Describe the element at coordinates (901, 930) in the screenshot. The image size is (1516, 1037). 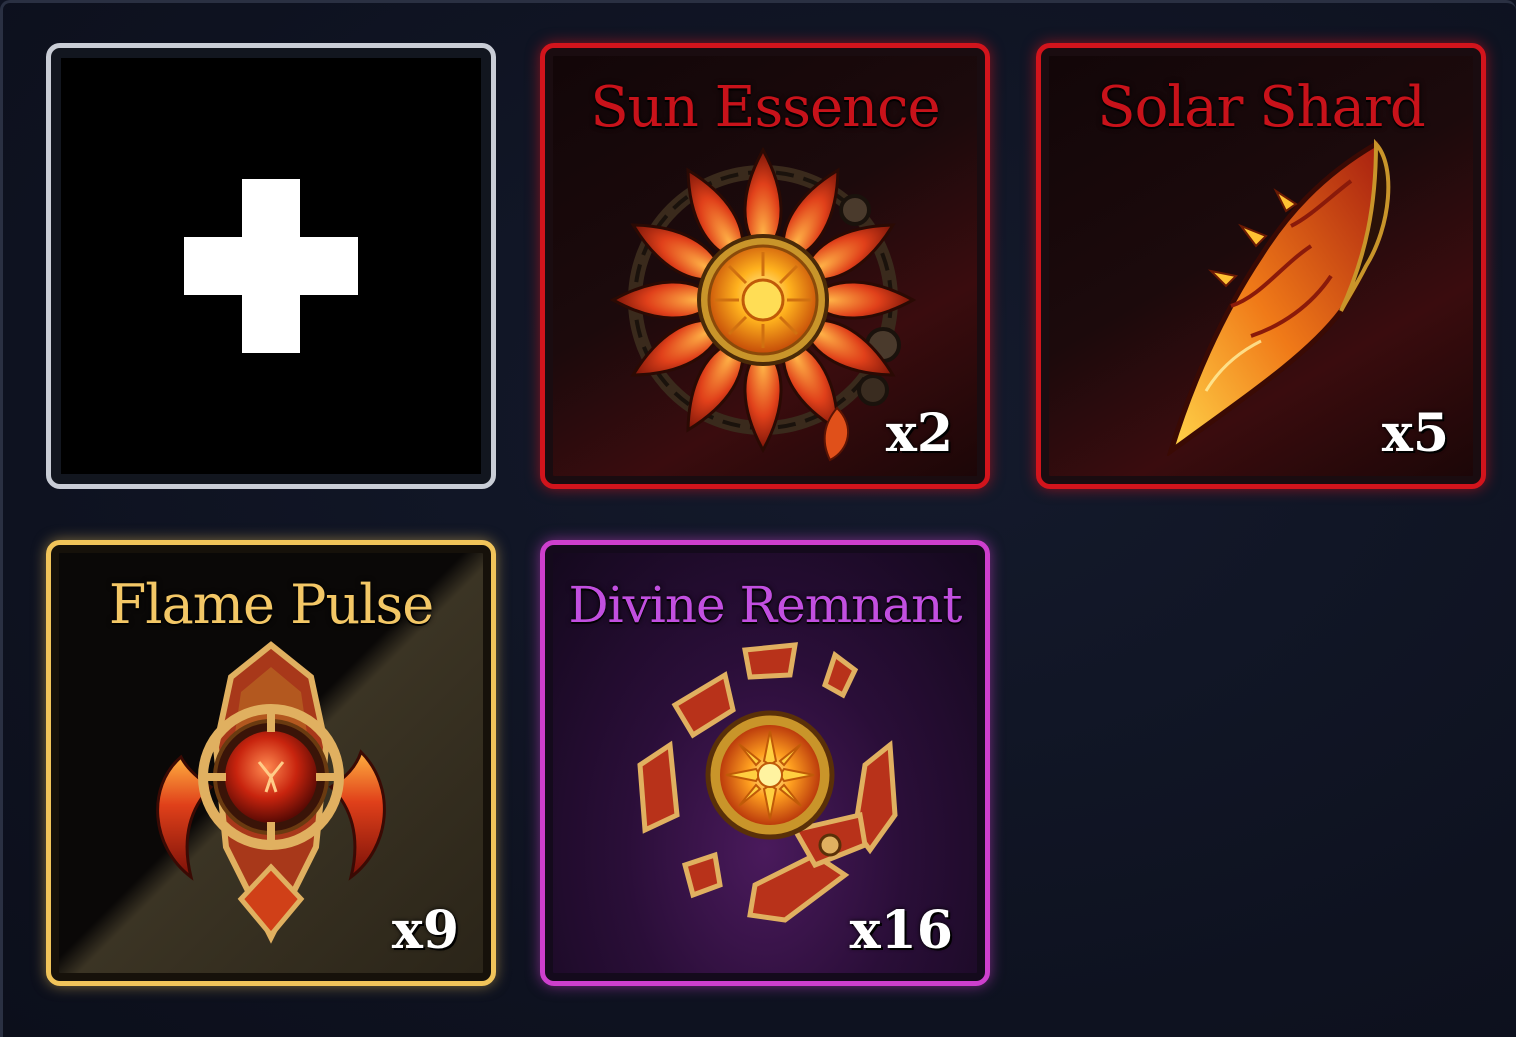
I see `item-quantity: x16` at that location.